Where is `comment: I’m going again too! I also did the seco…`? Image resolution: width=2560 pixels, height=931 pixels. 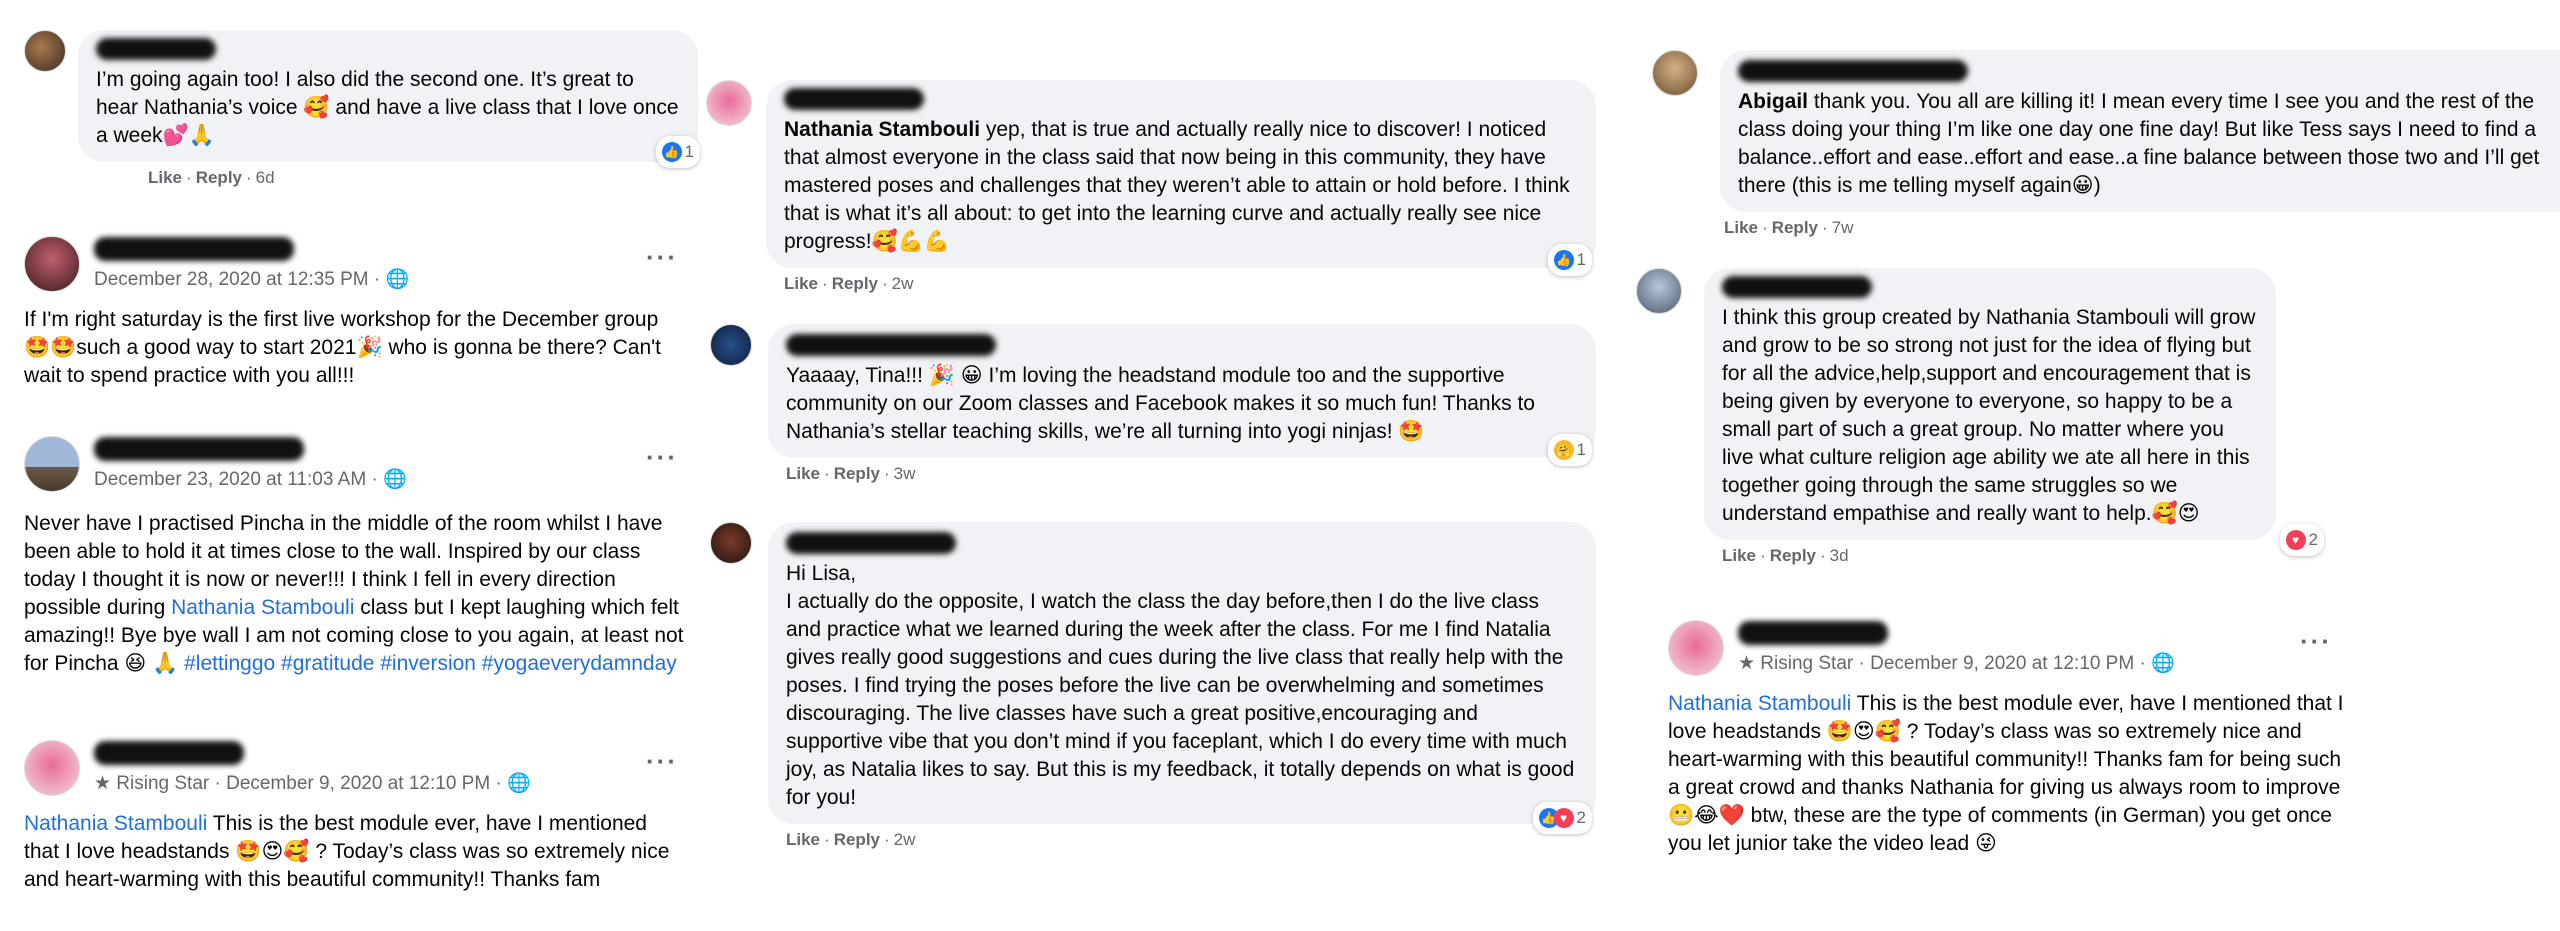
comment: I’m going again too! I also did the seco… is located at coordinates (362, 109).